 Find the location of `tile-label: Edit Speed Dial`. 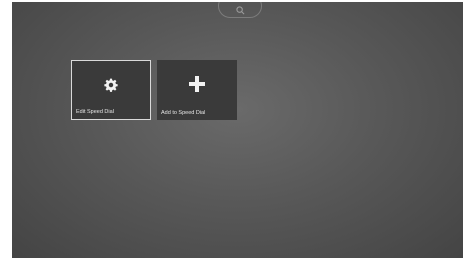

tile-label: Edit Speed Dial is located at coordinates (95, 112).